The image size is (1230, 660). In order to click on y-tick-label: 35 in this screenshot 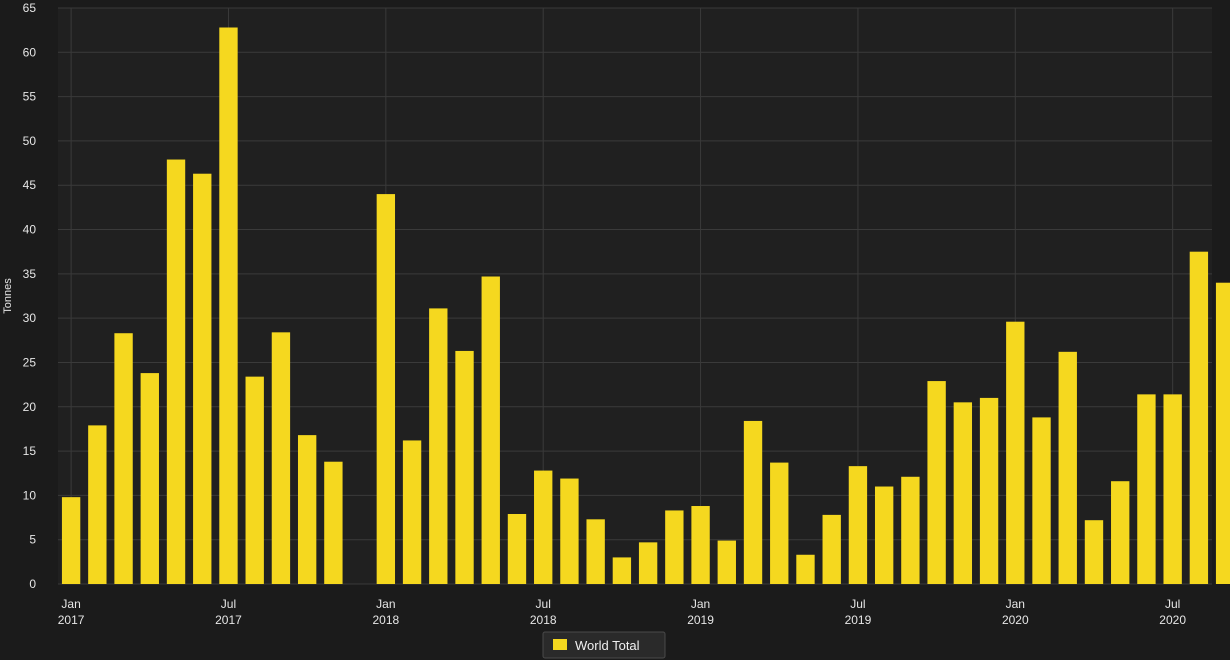, I will do `click(30, 274)`.